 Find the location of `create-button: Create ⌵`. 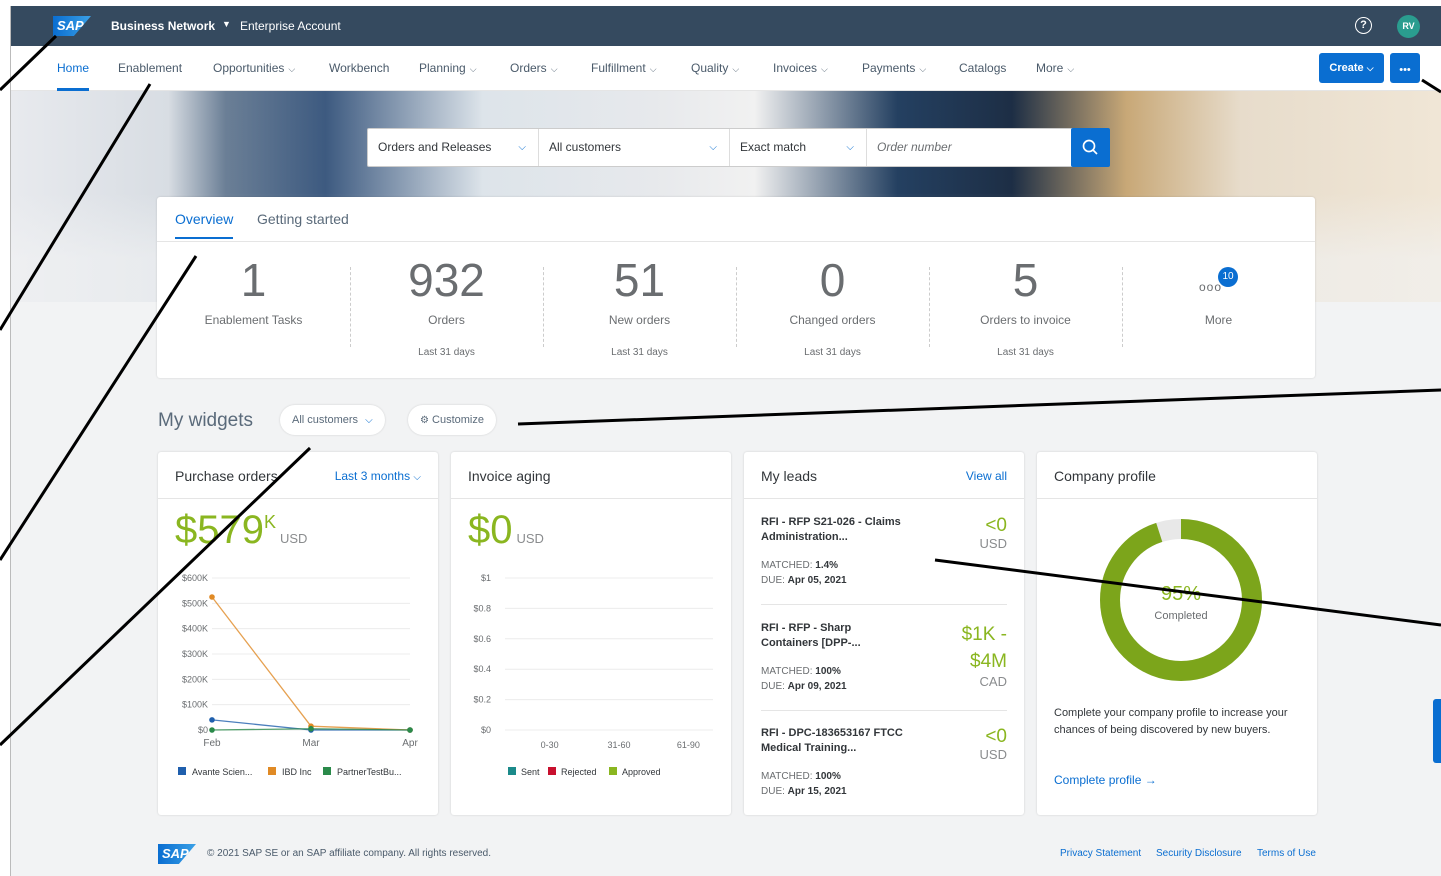

create-button: Create ⌵ is located at coordinates (1351, 68).